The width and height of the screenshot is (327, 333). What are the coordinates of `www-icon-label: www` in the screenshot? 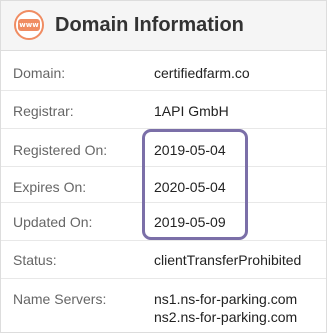 It's located at (29, 25).